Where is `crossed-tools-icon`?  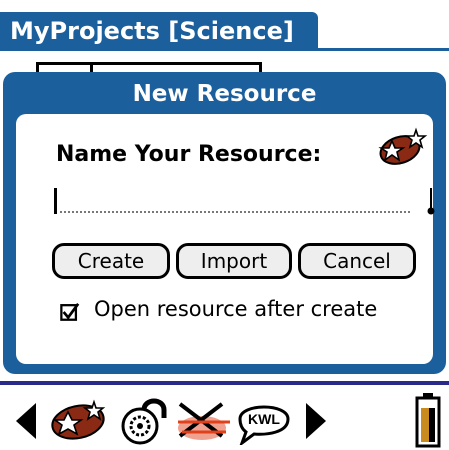
crossed-tools-icon is located at coordinates (203, 421).